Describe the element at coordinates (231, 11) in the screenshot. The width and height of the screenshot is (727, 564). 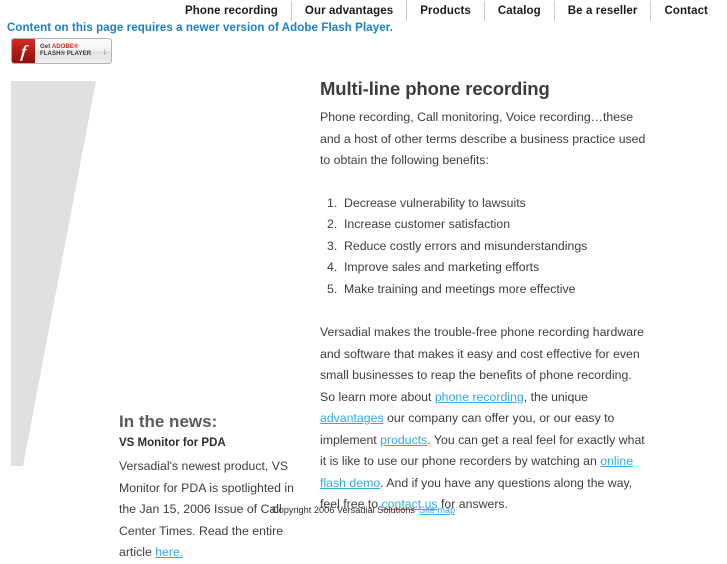
I see `nav-item-phone-recording: Phone recording` at that location.